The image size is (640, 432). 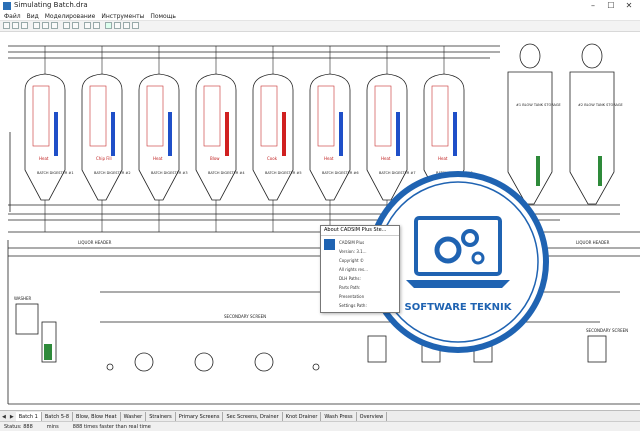 I want to click on paste-icon, so click(x=54, y=25).